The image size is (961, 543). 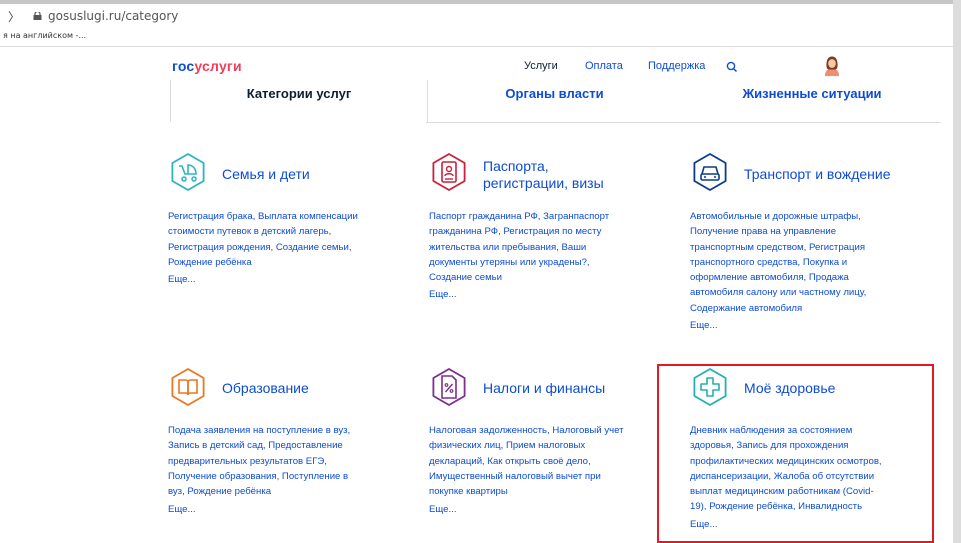 I want to click on address-url: gosuslugi.ru/category, so click(x=113, y=16).